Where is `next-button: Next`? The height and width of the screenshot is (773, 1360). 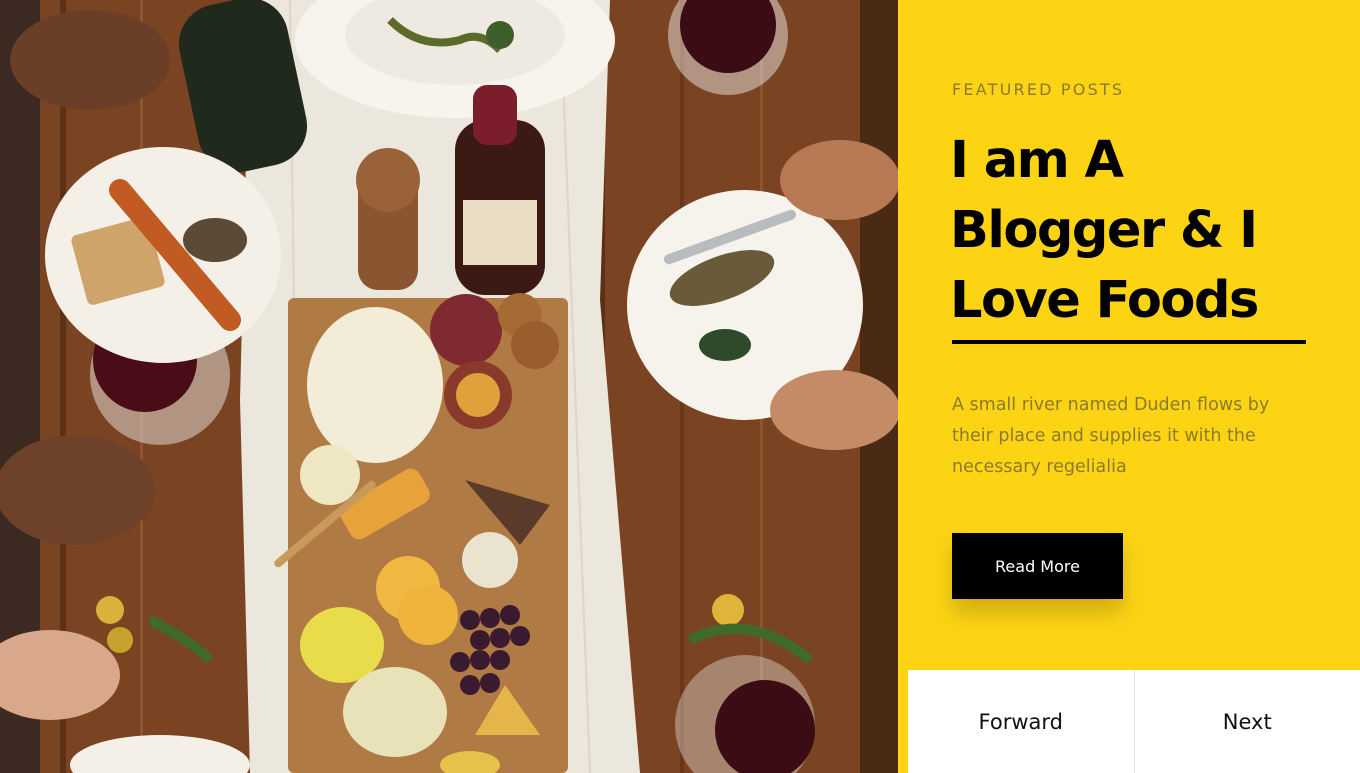
next-button: Next is located at coordinates (1246, 721).